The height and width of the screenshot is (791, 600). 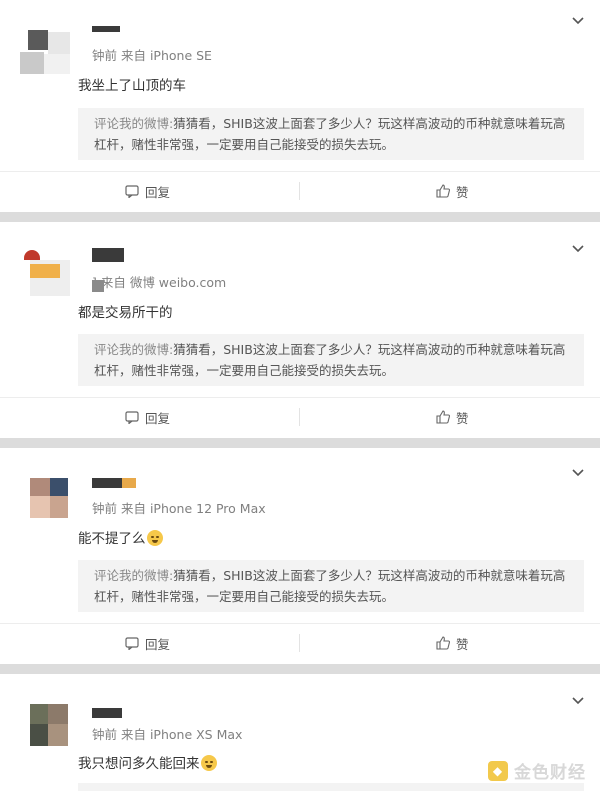 I want to click on comment-meta: 钟前 来自 iPhone XS Max, so click(x=167, y=734).